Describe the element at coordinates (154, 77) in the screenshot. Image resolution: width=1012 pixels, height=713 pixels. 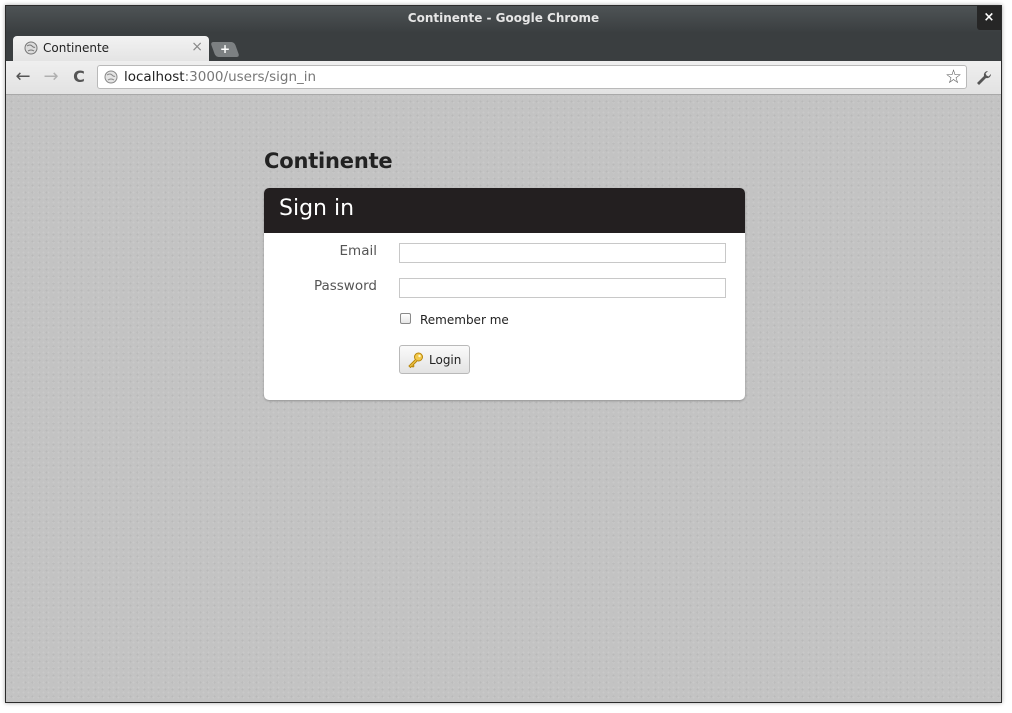
I see `url-host: localhost` at that location.